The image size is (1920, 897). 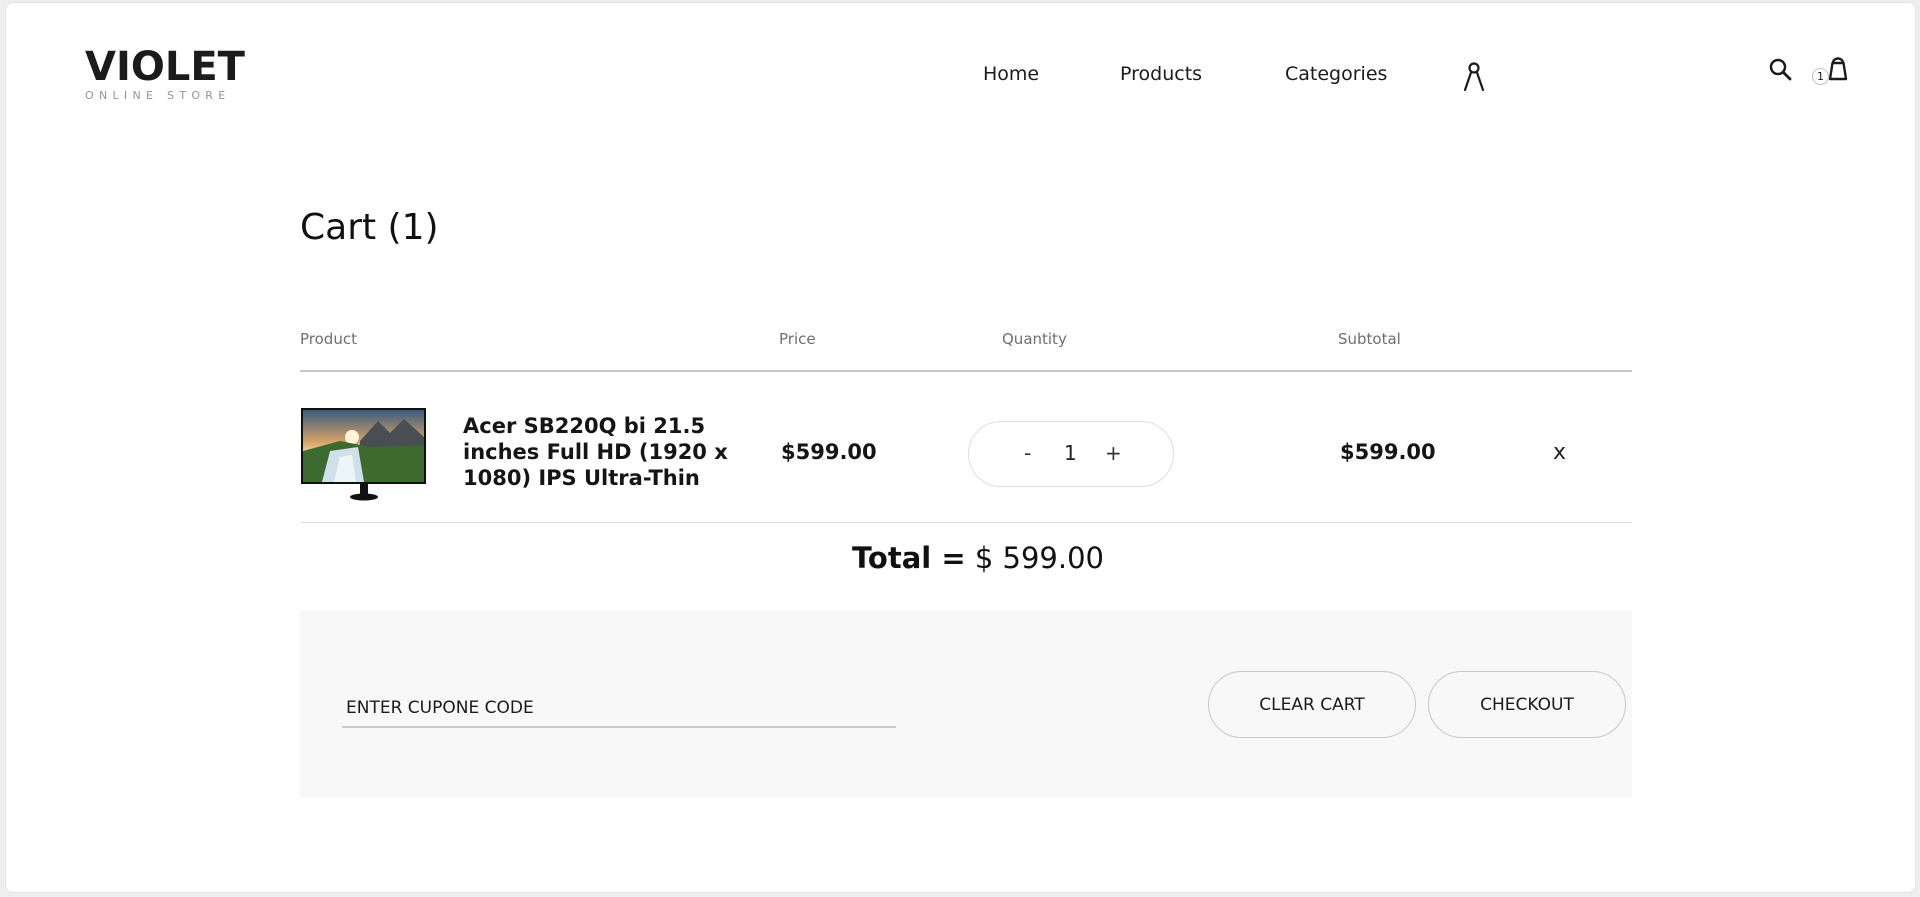 What do you see at coordinates (1113, 453) in the screenshot?
I see `increase-quantity-button: +` at bounding box center [1113, 453].